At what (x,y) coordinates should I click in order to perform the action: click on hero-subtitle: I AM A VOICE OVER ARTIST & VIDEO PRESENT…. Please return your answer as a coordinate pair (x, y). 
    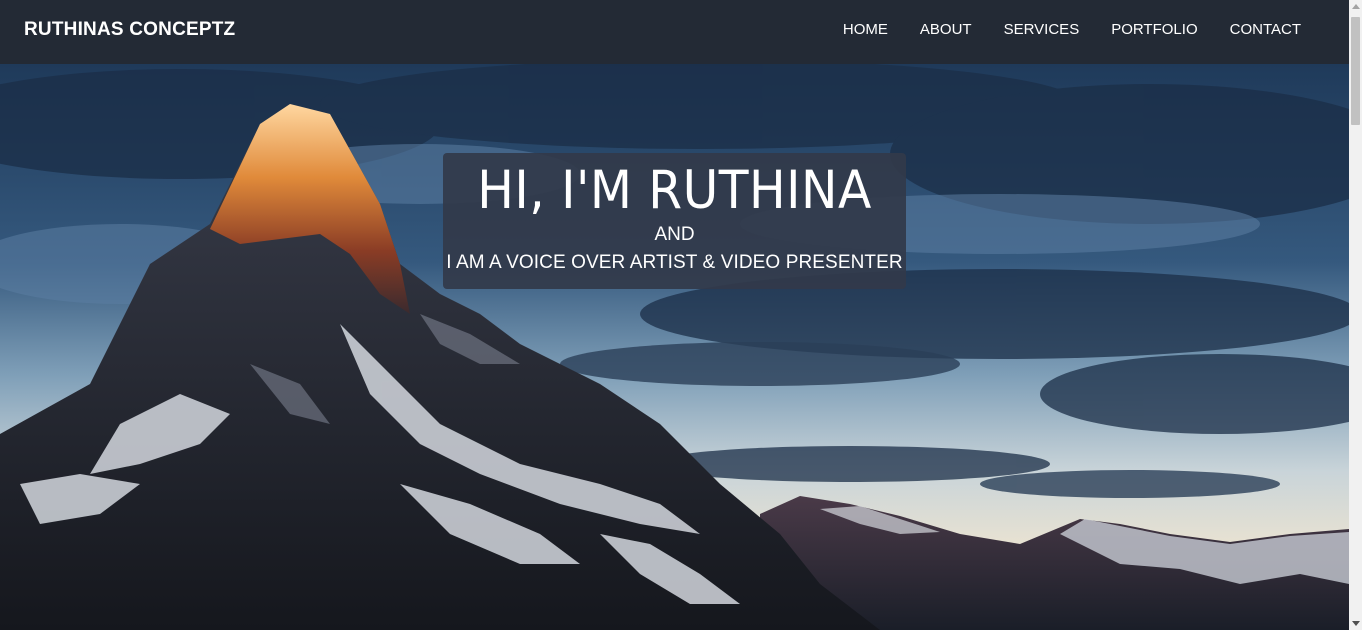
    Looking at the image, I should click on (674, 262).